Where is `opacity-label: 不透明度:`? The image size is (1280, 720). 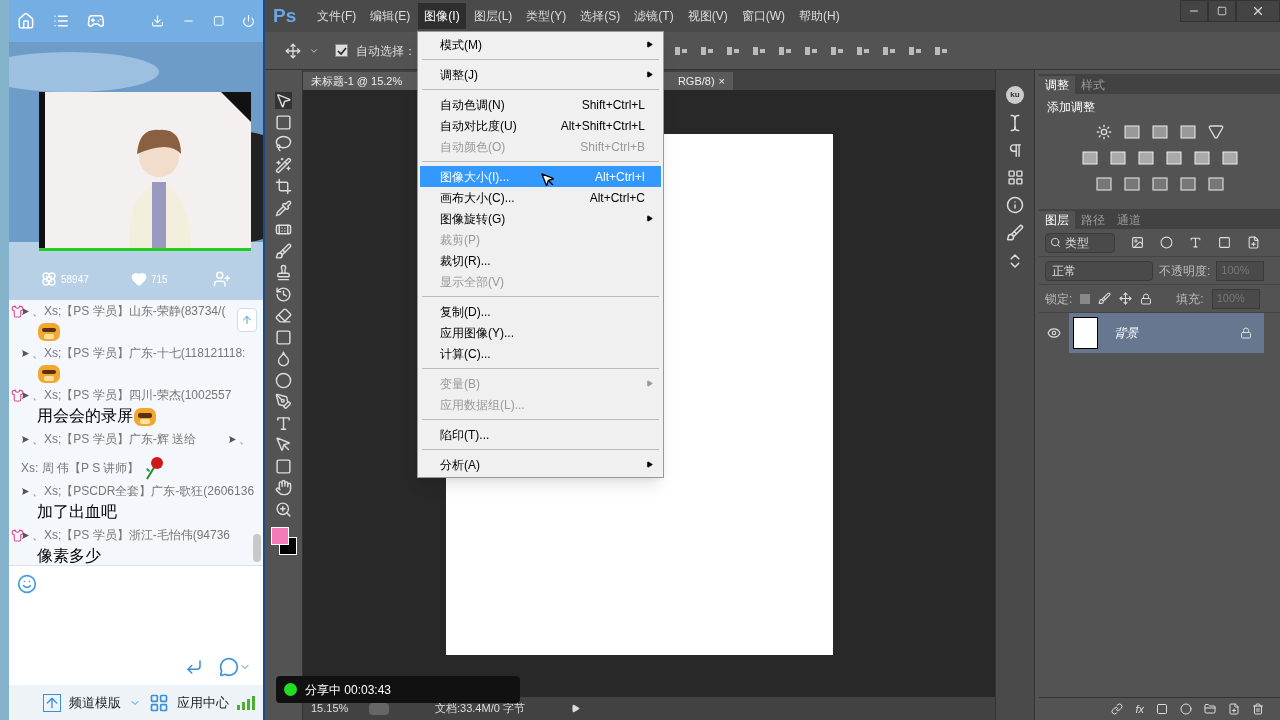 opacity-label: 不透明度: is located at coordinates (1185, 271).